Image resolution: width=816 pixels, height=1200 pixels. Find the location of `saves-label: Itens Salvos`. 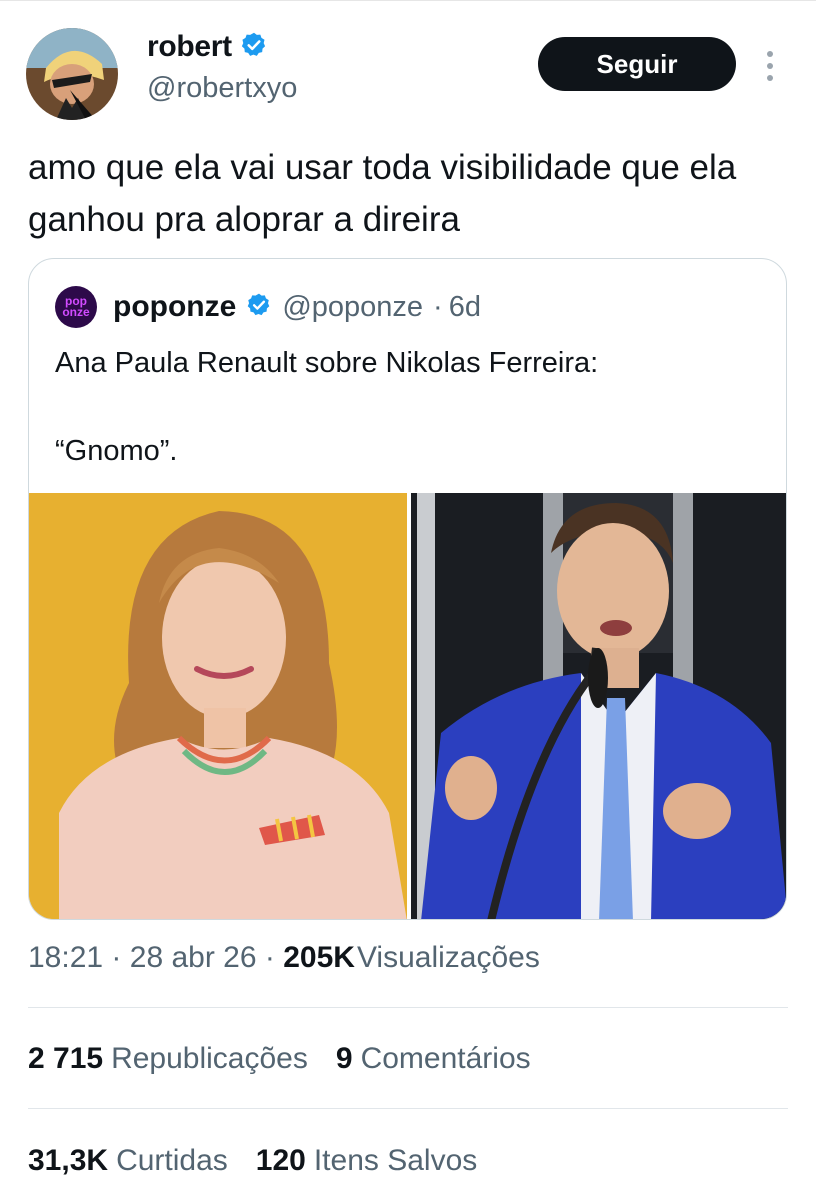

saves-label: Itens Salvos is located at coordinates (395, 1160).